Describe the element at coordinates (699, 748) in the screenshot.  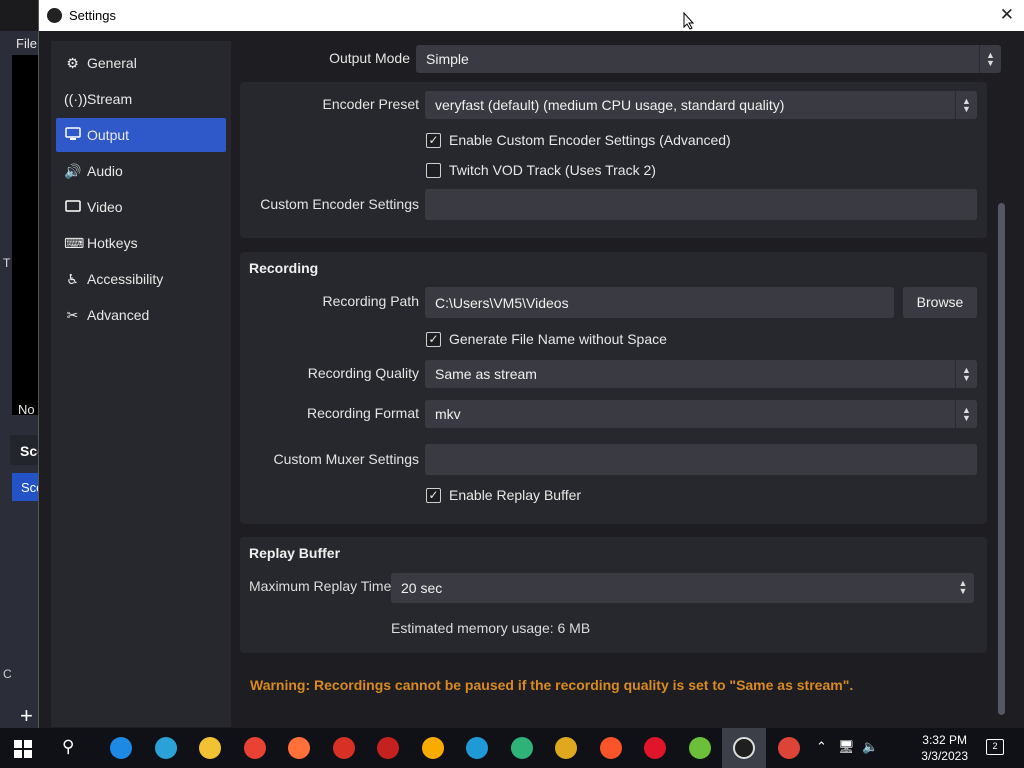
I see `pin-app-icon` at that location.